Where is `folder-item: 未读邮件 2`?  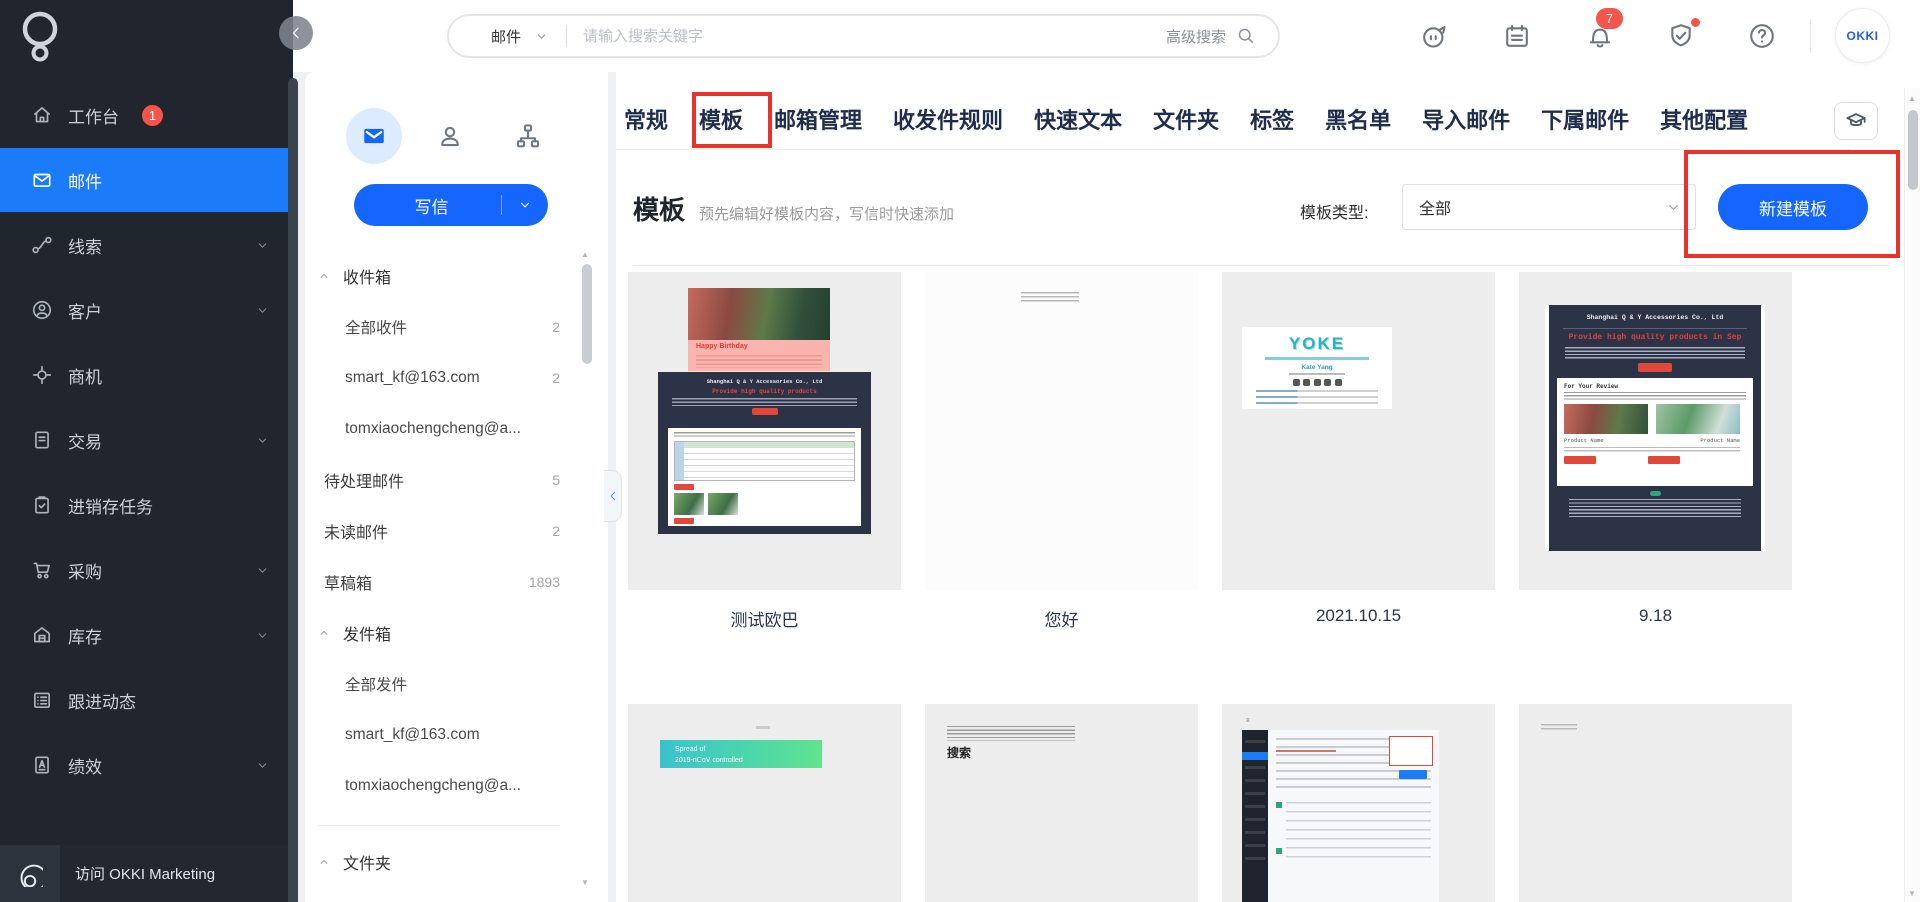
folder-item: 未读邮件 2 is located at coordinates (432, 530).